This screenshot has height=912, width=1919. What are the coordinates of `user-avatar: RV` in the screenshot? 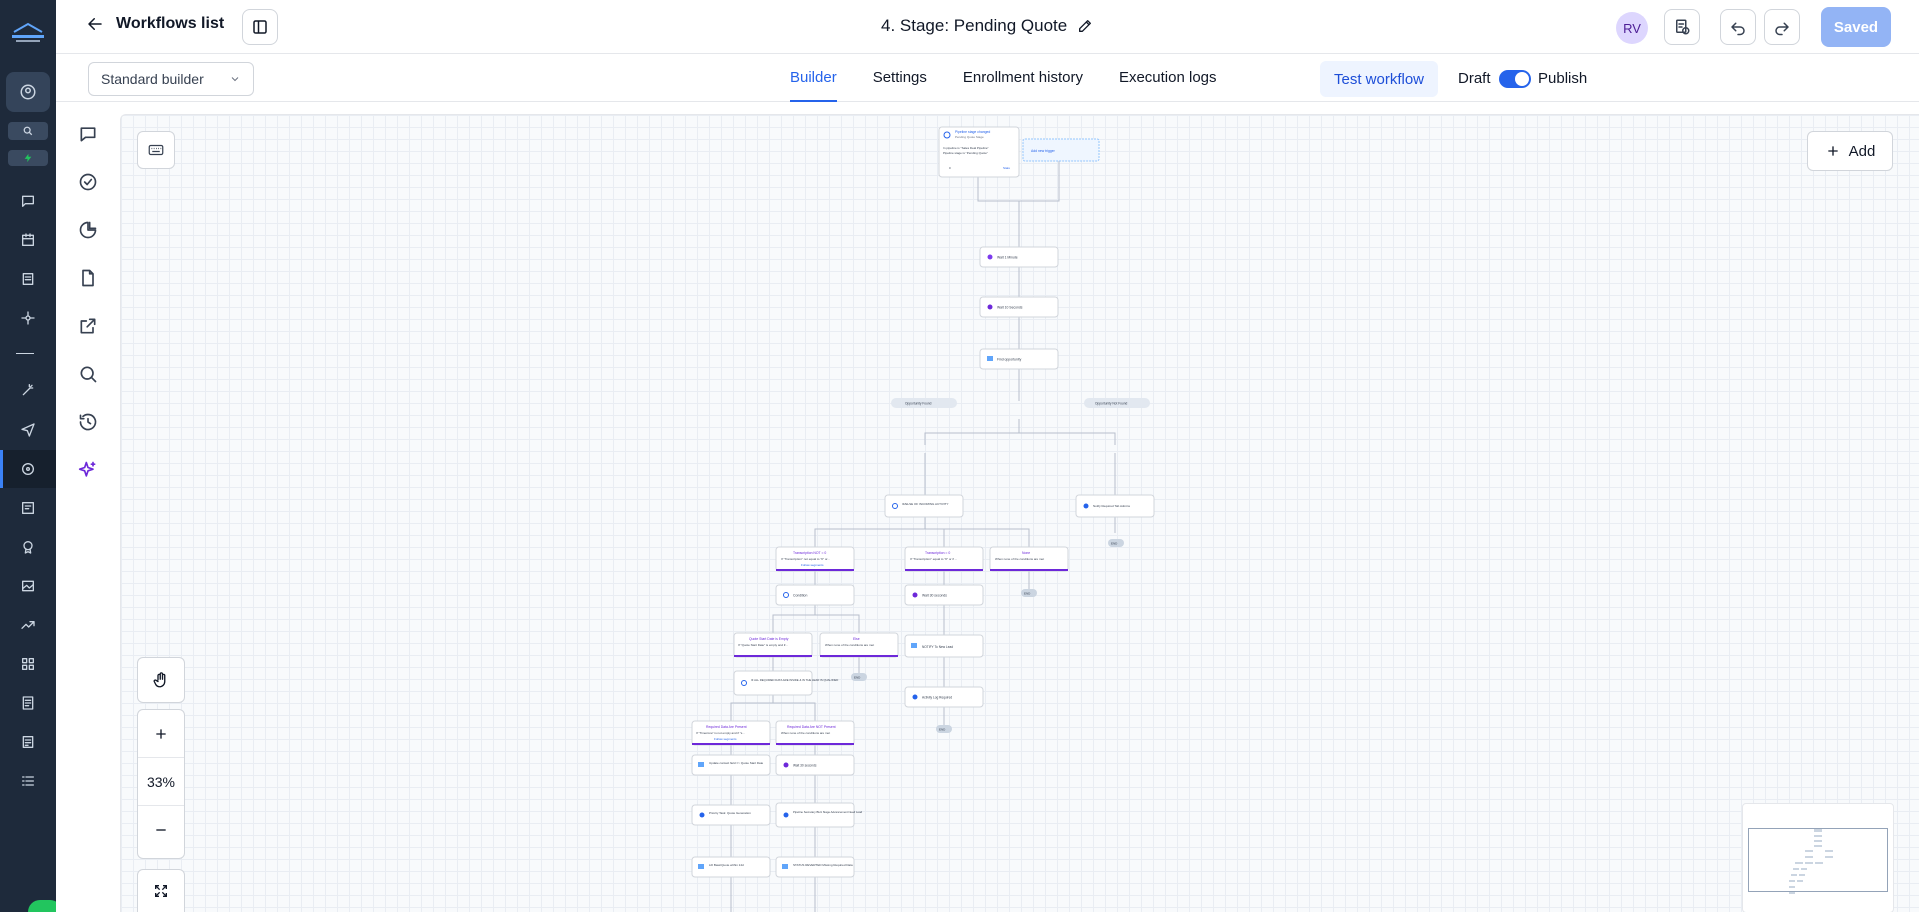 It's located at (1632, 28).